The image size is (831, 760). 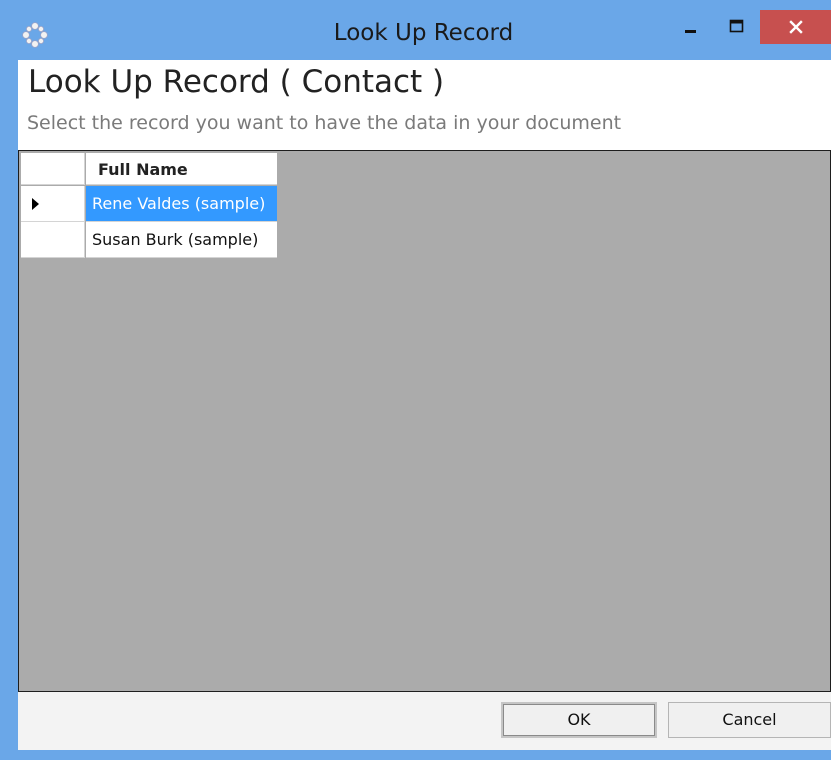 What do you see at coordinates (691, 27) in the screenshot?
I see `minimize-button` at bounding box center [691, 27].